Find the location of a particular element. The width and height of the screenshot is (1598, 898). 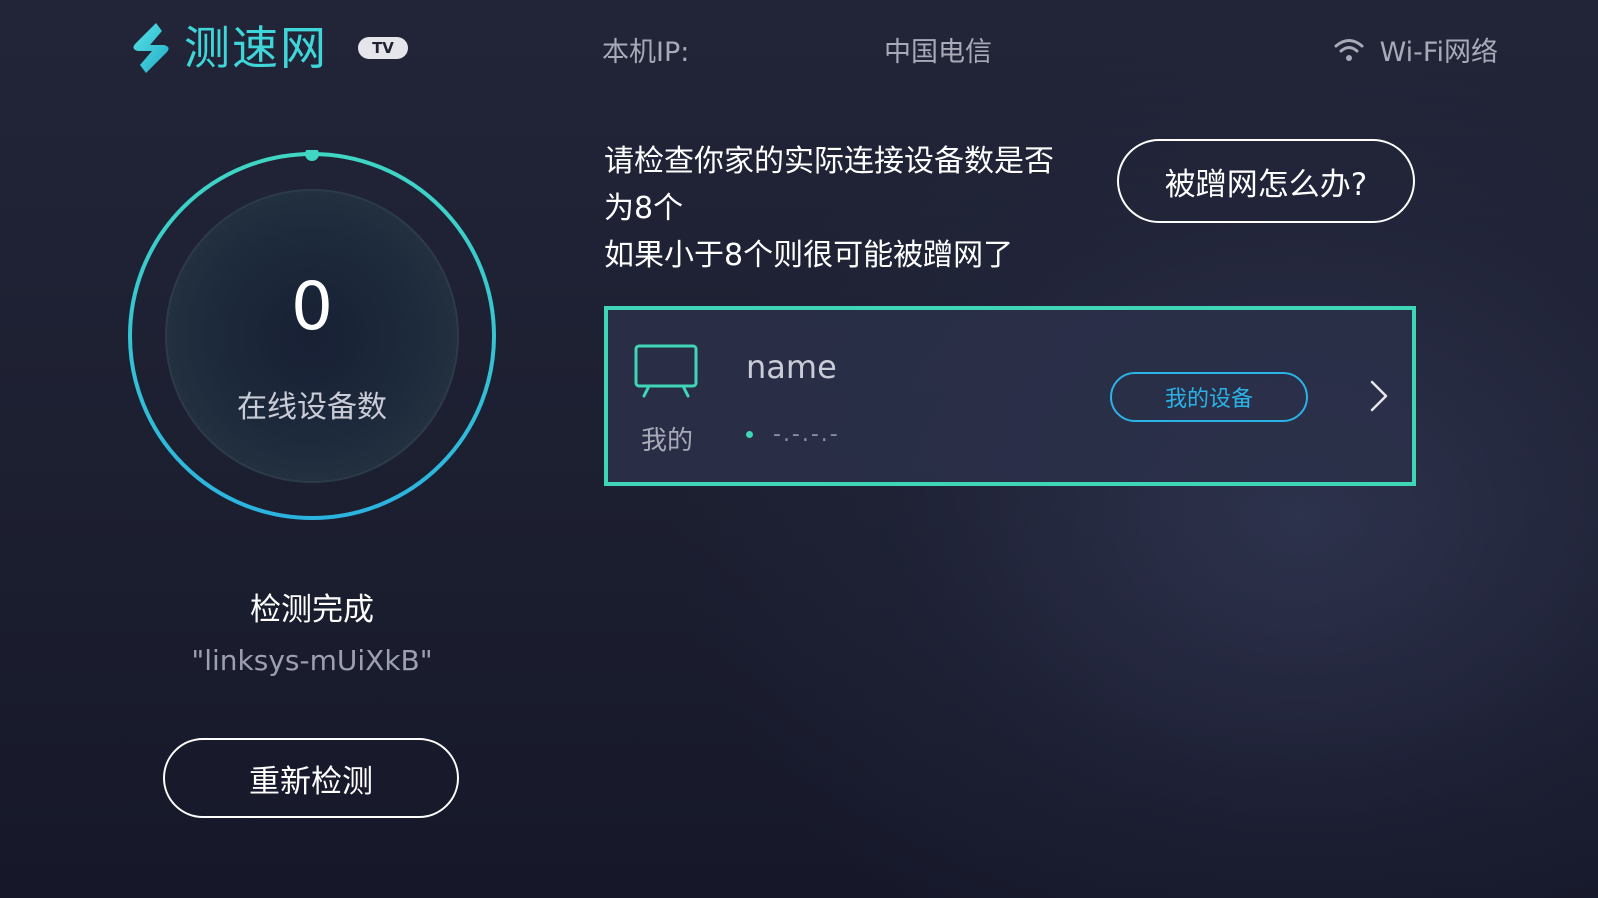

online-device-count: 0 is located at coordinates (312, 306).